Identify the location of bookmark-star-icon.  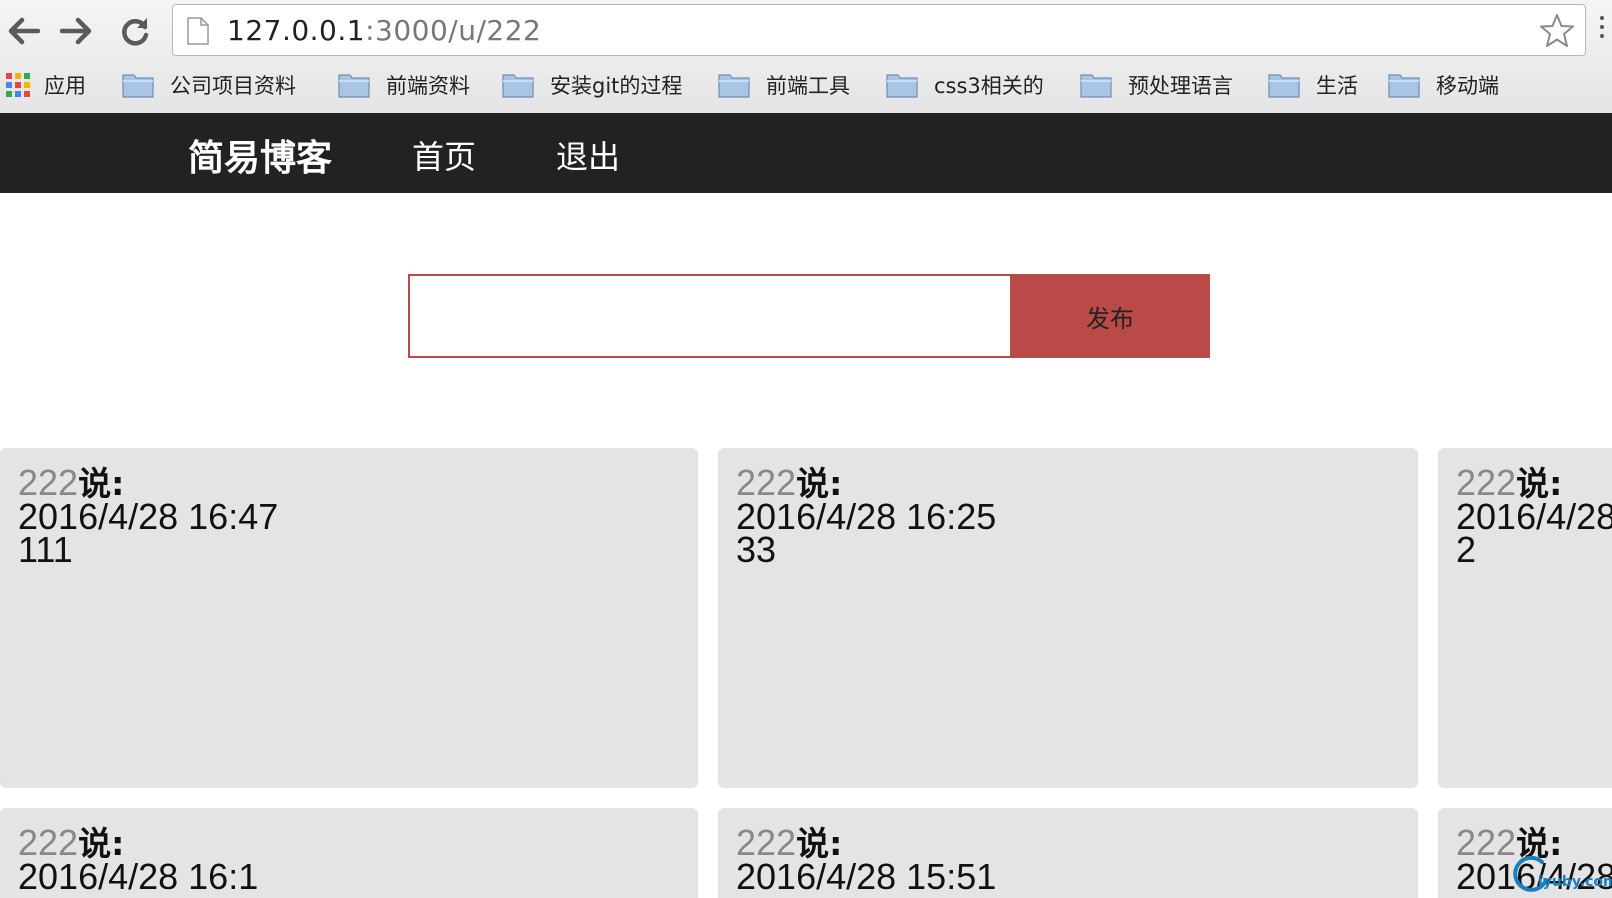
(1557, 31).